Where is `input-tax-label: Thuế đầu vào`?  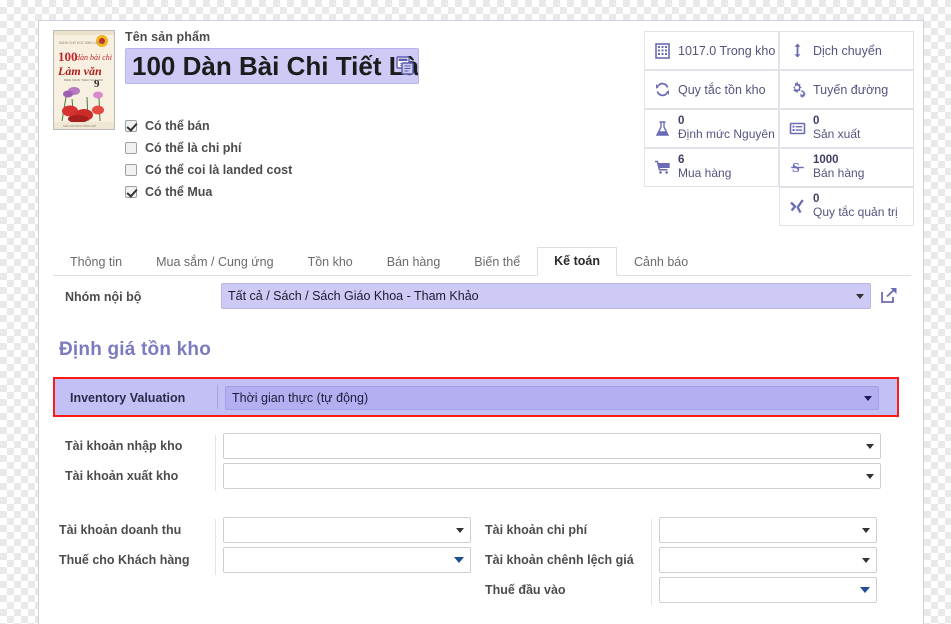
input-tax-label: Thuế đầu vào is located at coordinates (525, 590).